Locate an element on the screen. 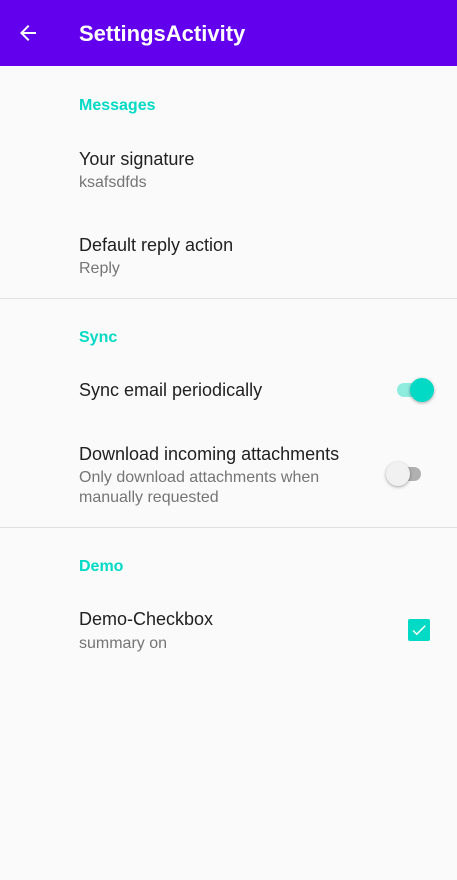 The height and width of the screenshot is (880, 457). arrow-left-icon is located at coordinates (28, 33).